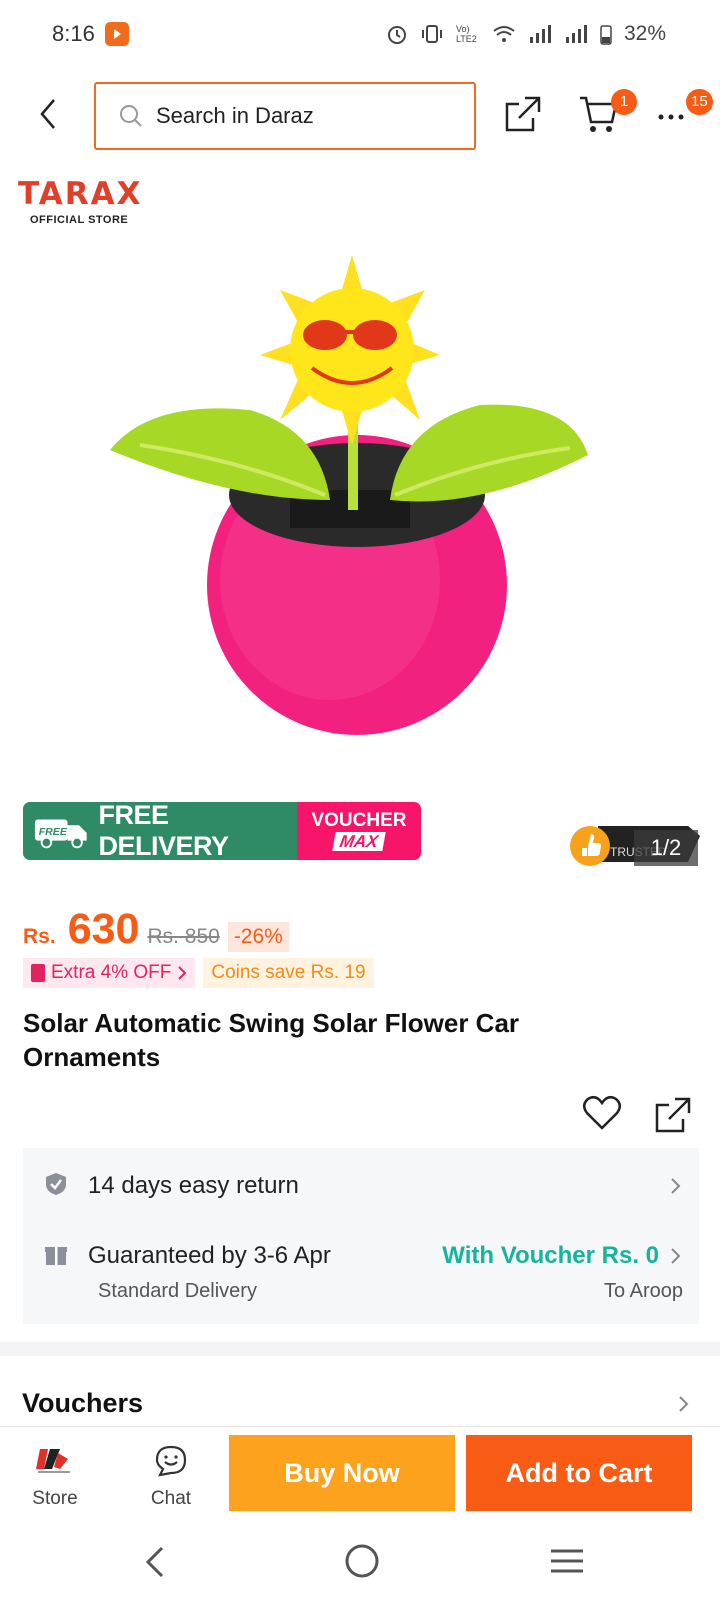  Describe the element at coordinates (360, 34) in the screenshot. I see `status-bar: 8:16 Vo) LTE2 32%` at that location.